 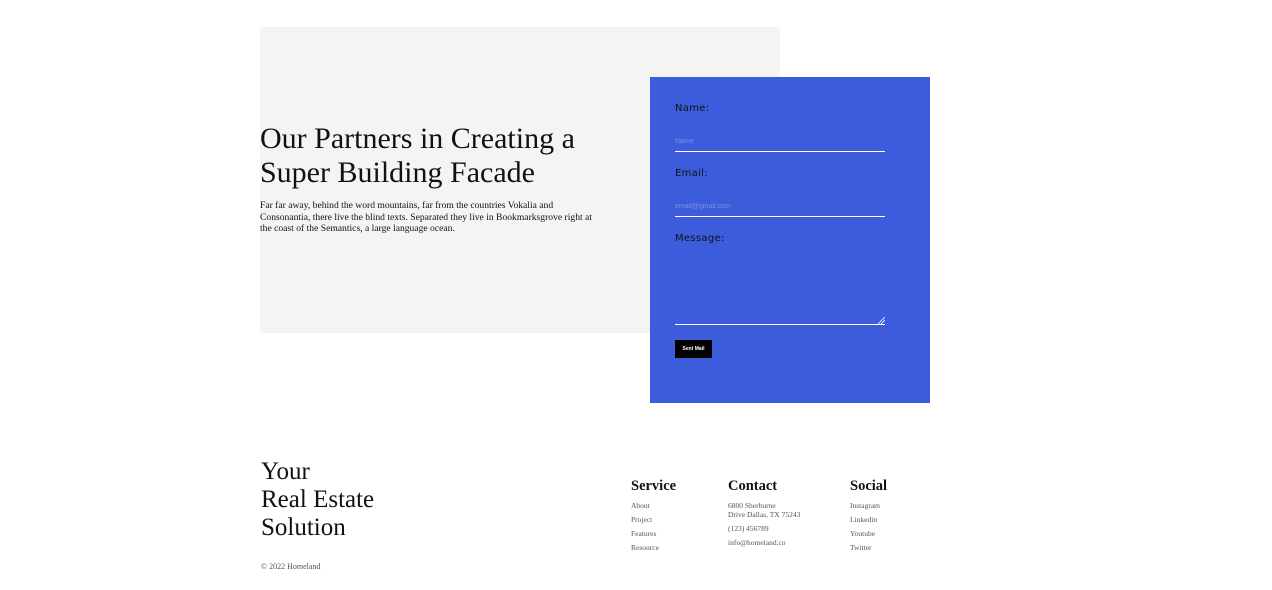 I want to click on social-link-twitter: Twitter, so click(x=868, y=547).